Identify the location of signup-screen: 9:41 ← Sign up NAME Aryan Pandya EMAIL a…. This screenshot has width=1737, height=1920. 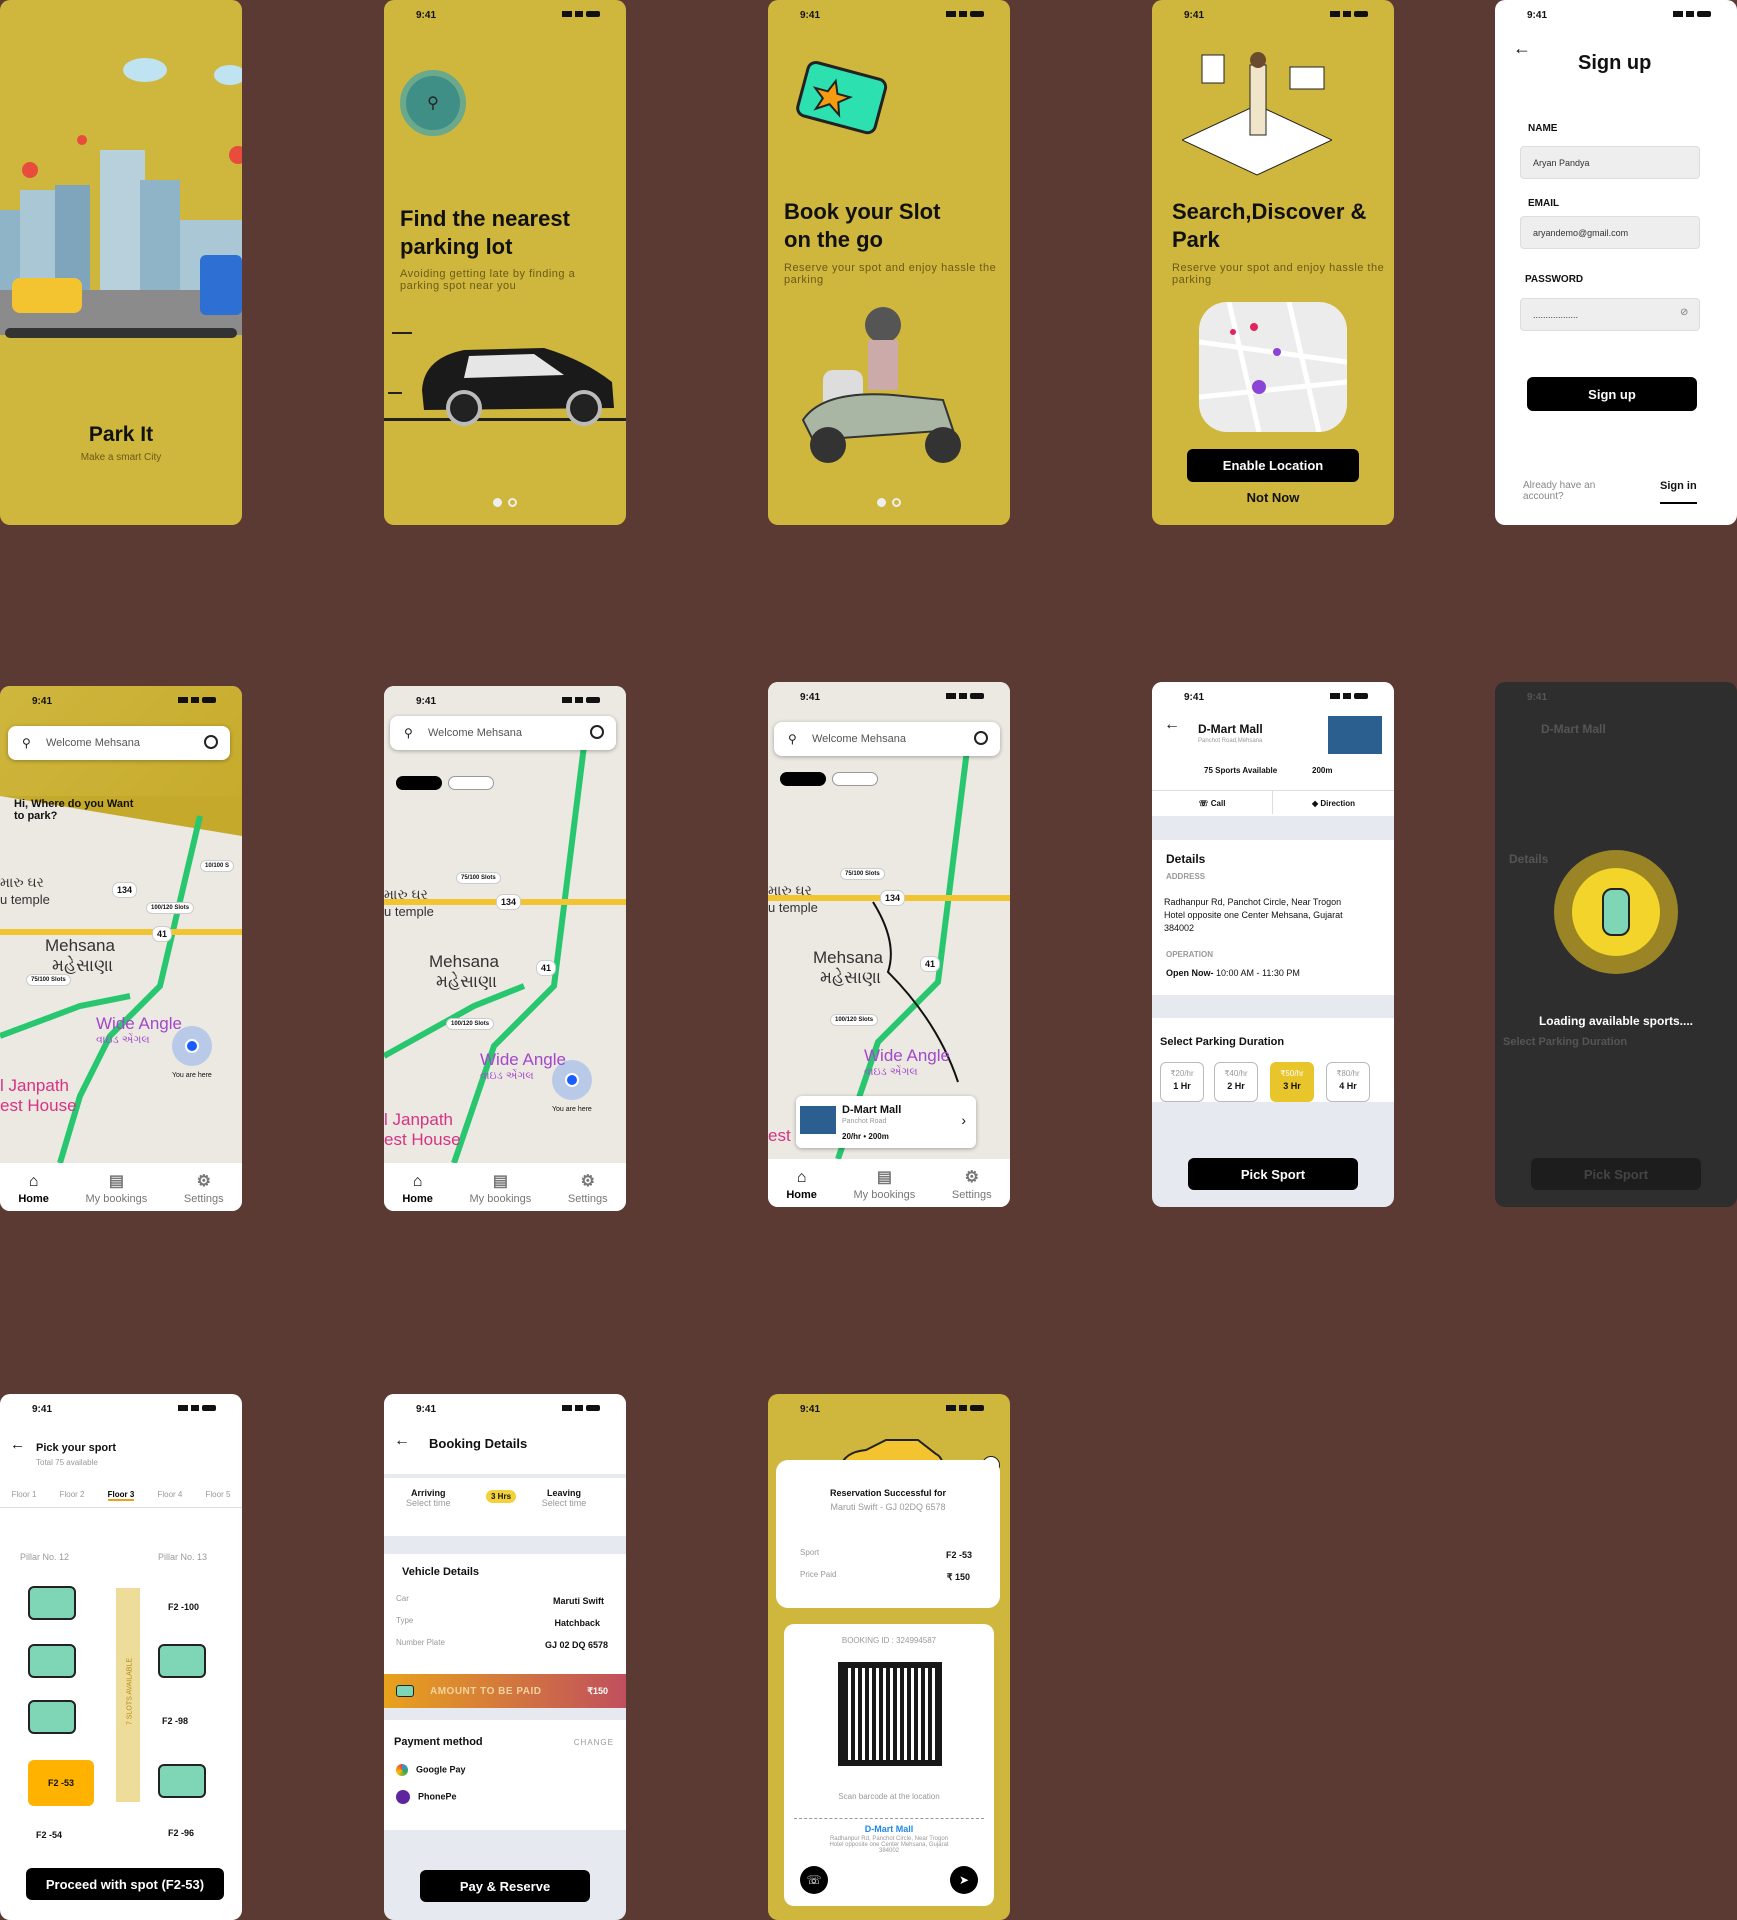
(1616, 262).